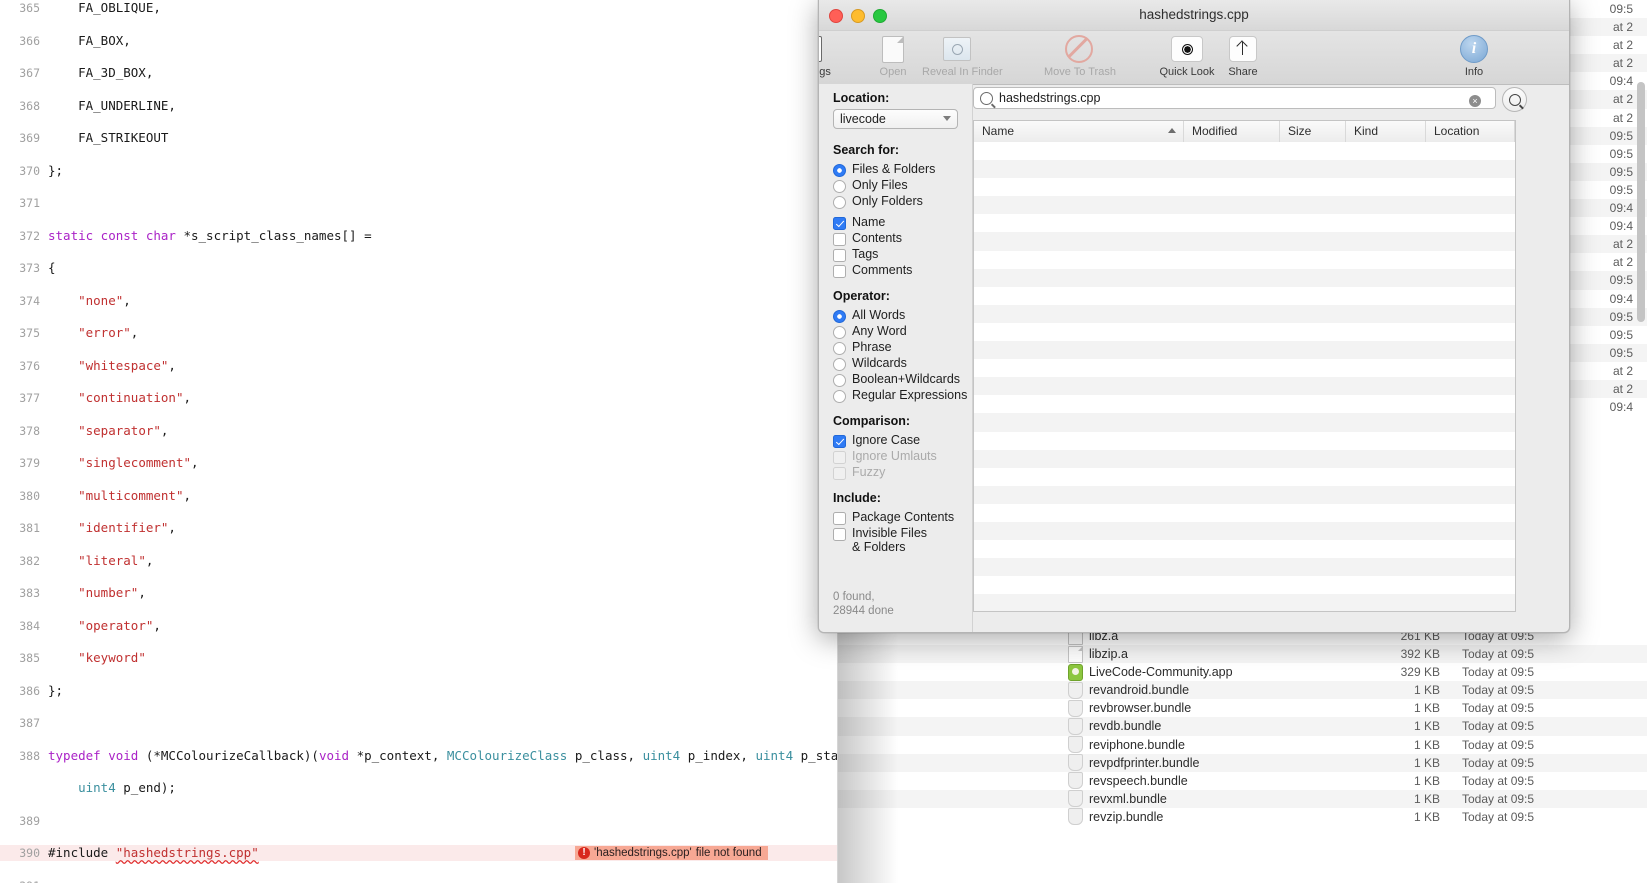 This screenshot has width=1647, height=883. What do you see at coordinates (903, 170) in the screenshot?
I see `search-for-files-folders: Files & Folders` at bounding box center [903, 170].